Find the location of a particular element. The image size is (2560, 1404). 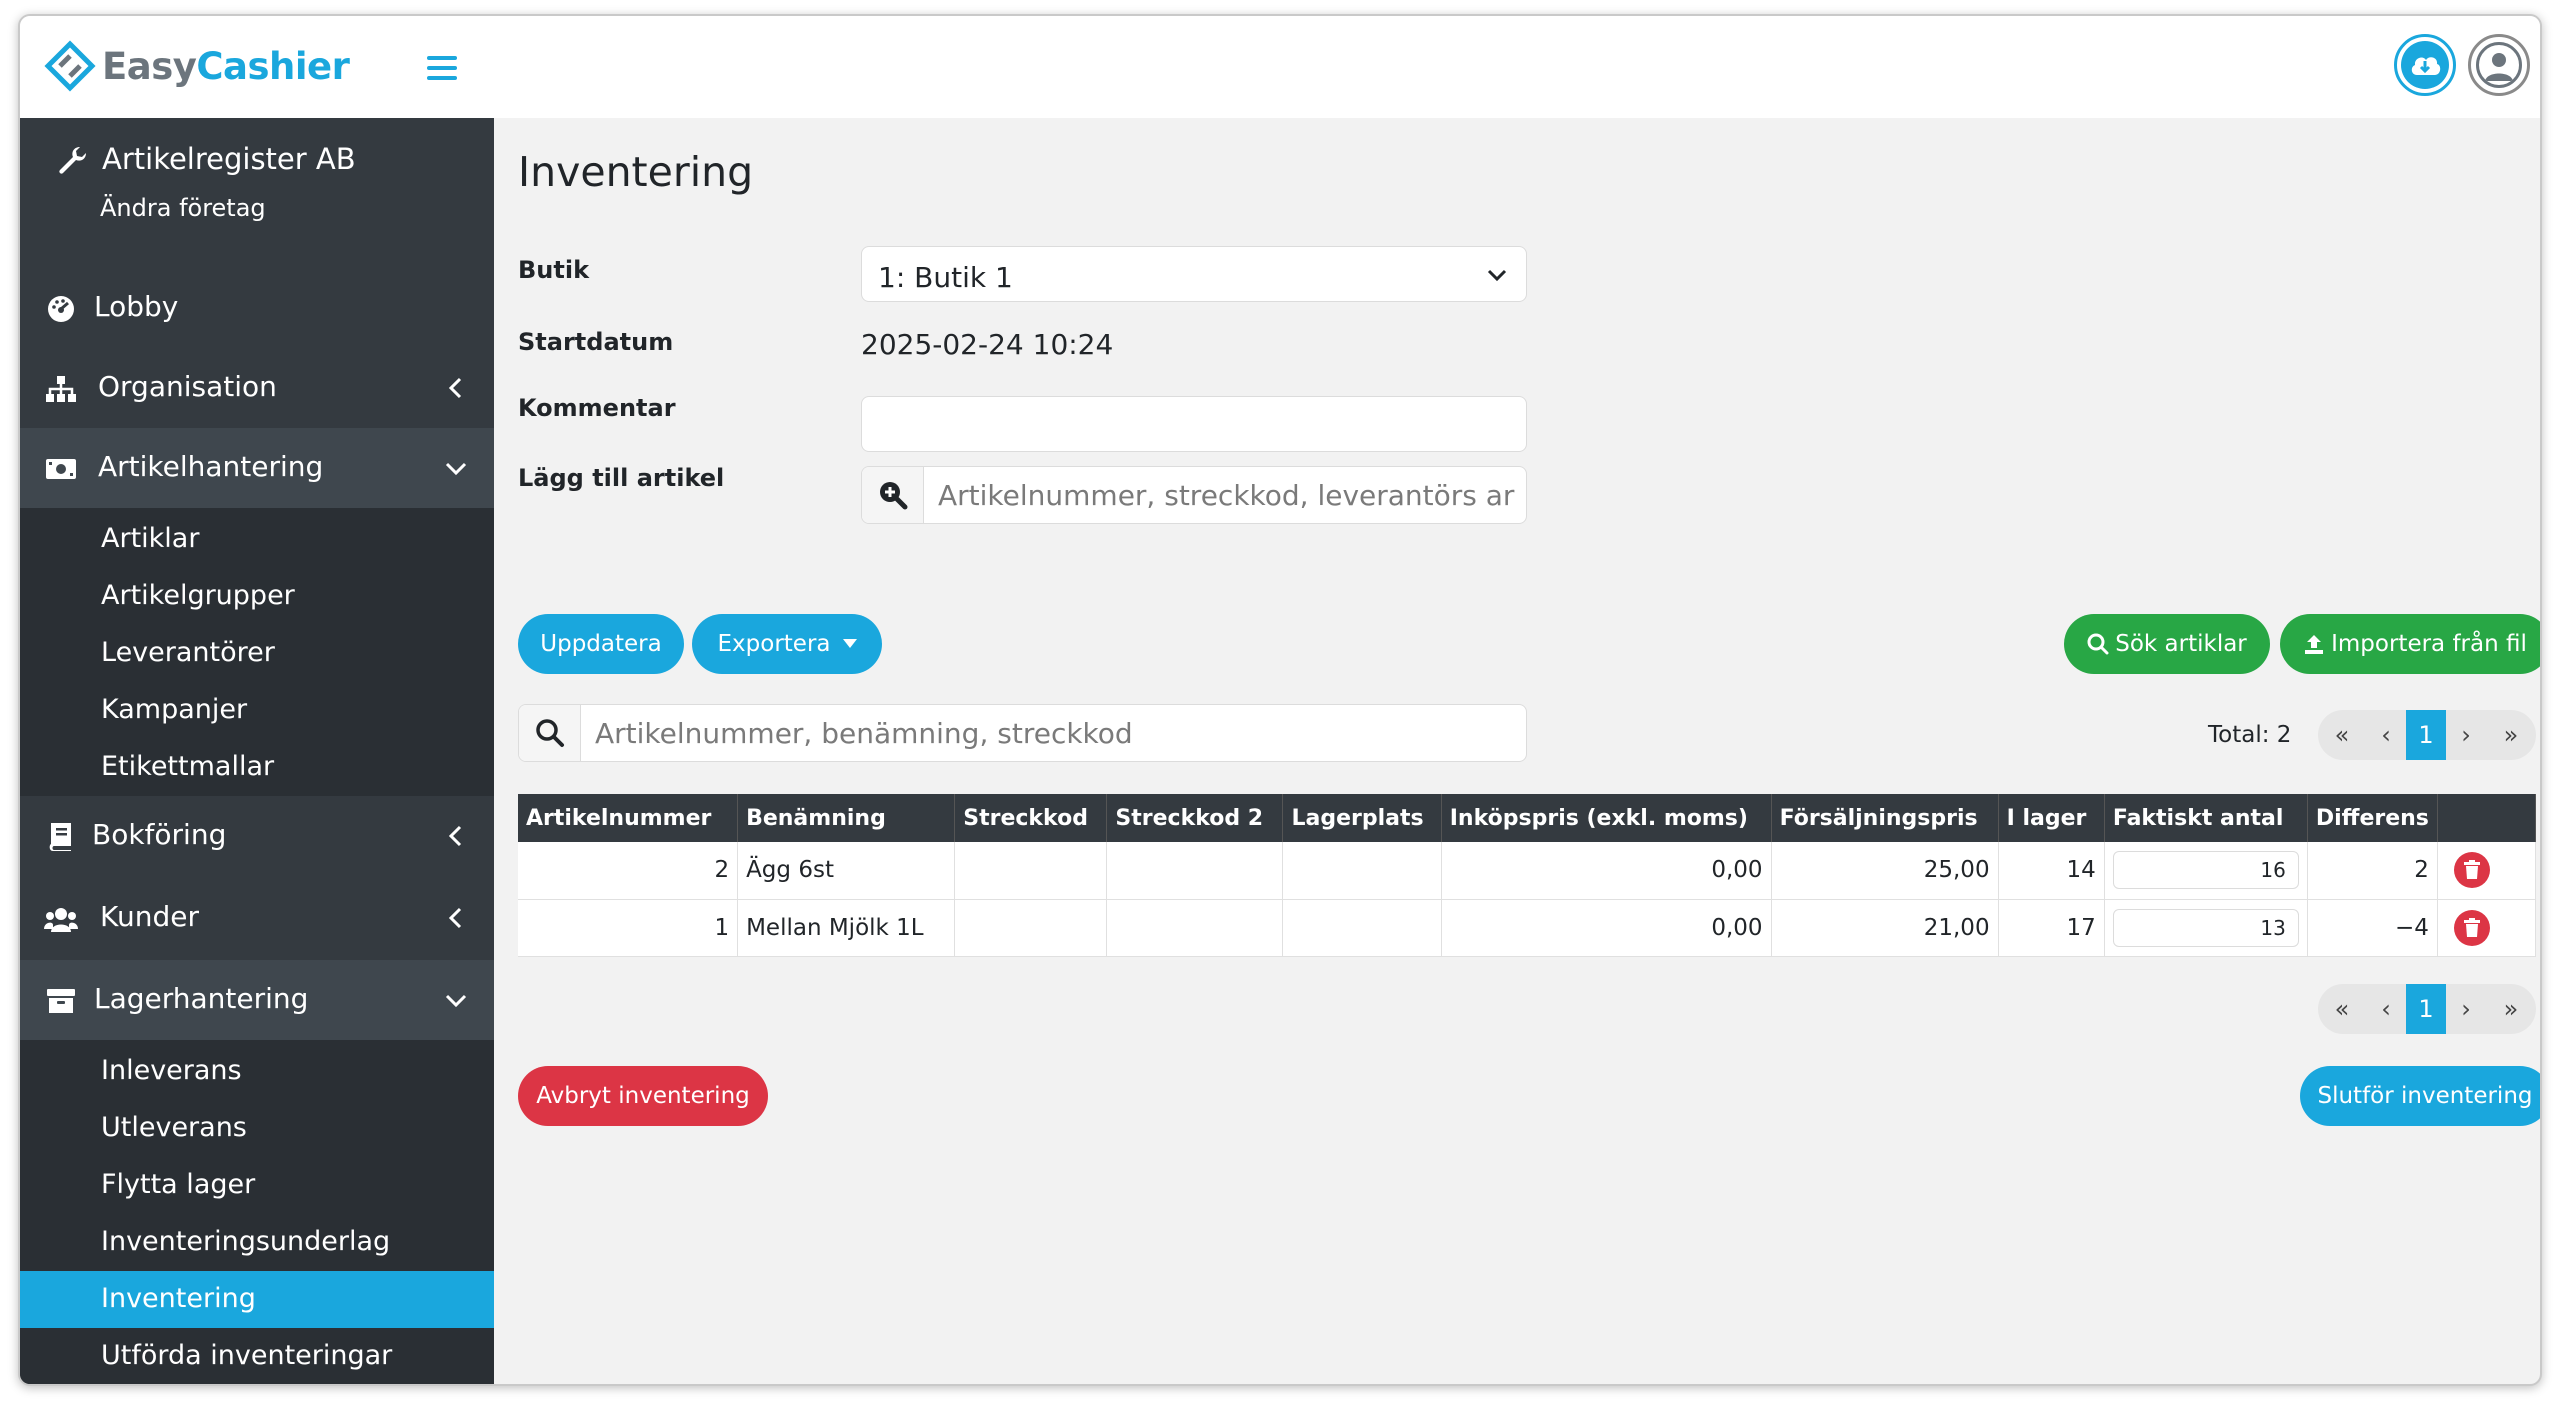

upload-icon is located at coordinates (2314, 644).